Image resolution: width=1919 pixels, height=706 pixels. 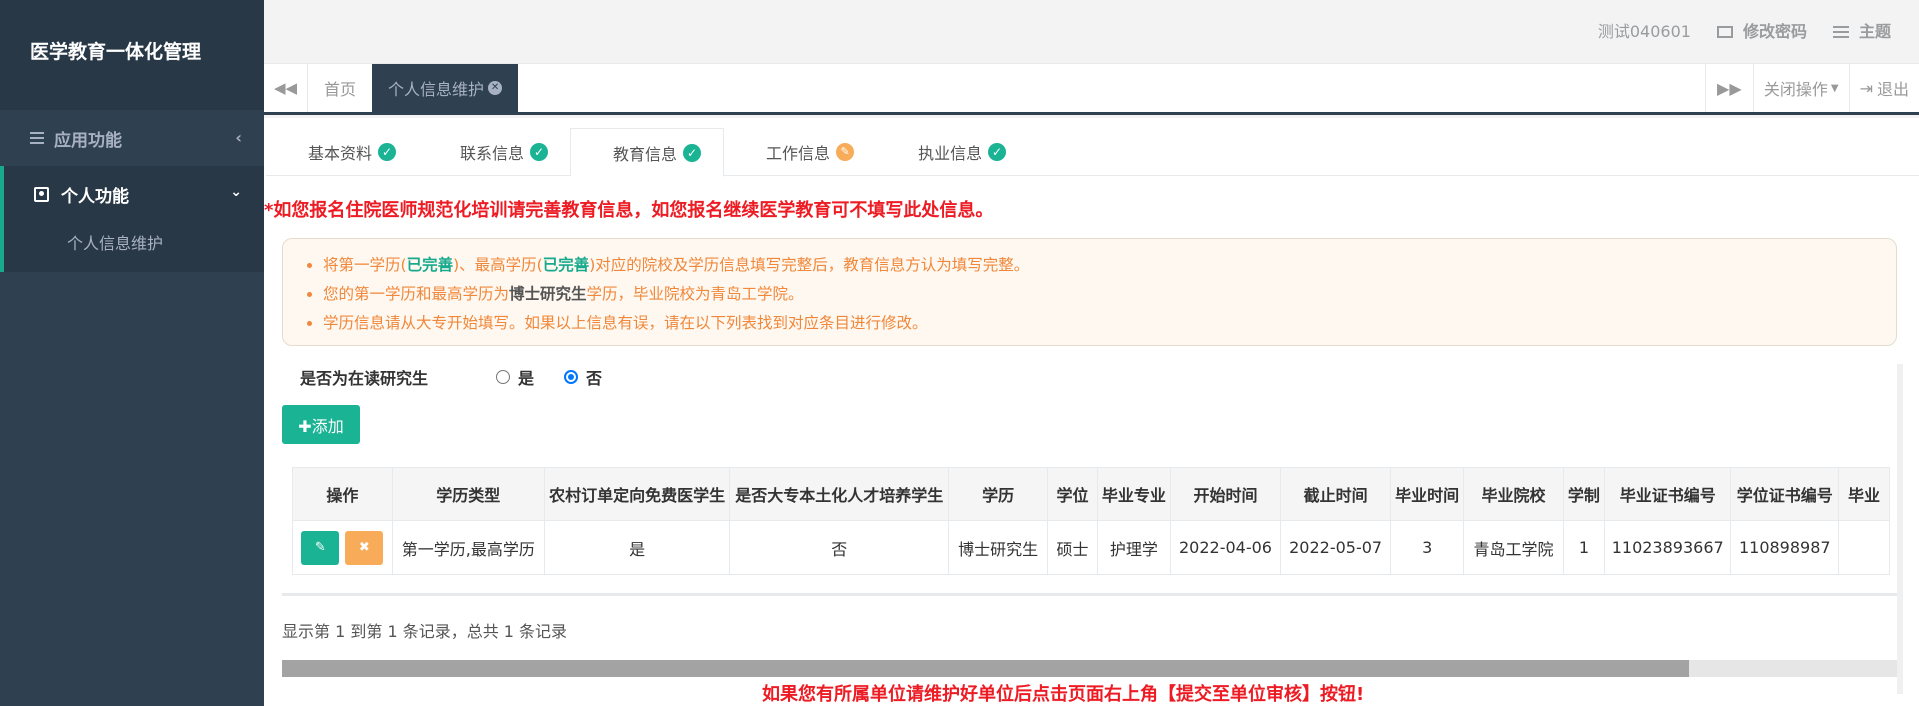 I want to click on page-tabs-bar: ◀◀ 首页 个人信息维护 ✕ ▶▶ 关闭操作 ▼ ⇥ 退出, so click(x=1091, y=89).